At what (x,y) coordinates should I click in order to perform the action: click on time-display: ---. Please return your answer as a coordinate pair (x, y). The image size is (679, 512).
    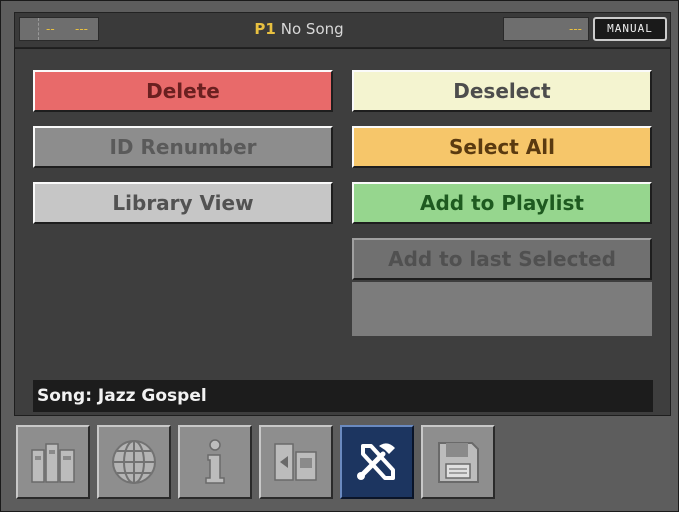
    Looking at the image, I should click on (546, 29).